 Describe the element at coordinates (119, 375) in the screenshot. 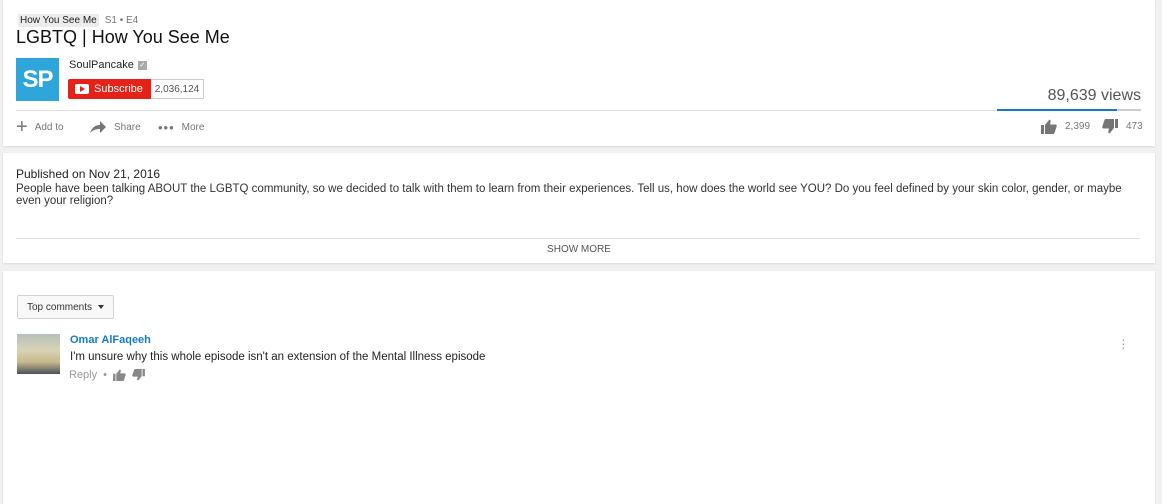

I see `comment-like-icon` at that location.